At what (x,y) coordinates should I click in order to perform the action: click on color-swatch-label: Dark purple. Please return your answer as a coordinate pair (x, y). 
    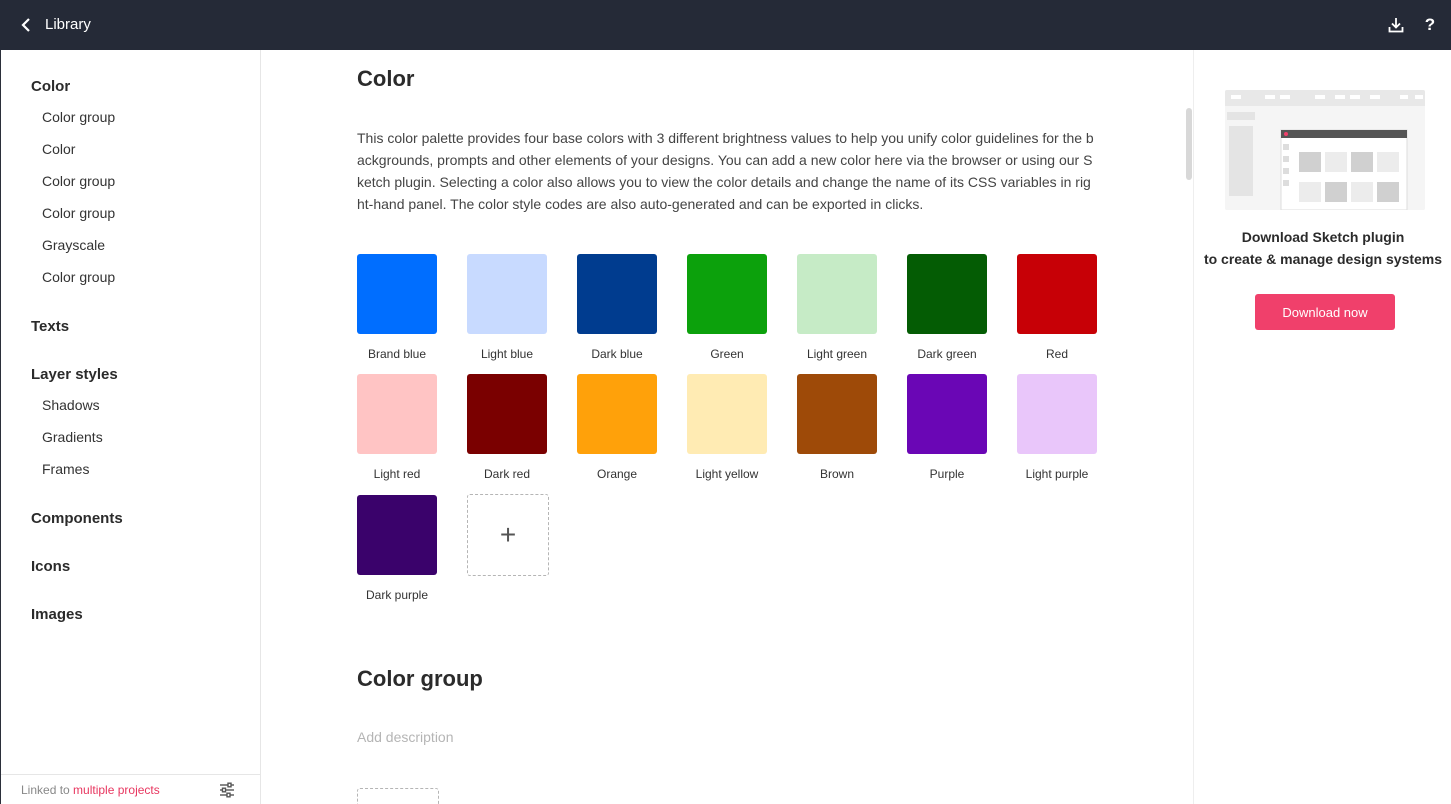
    Looking at the image, I should click on (397, 595).